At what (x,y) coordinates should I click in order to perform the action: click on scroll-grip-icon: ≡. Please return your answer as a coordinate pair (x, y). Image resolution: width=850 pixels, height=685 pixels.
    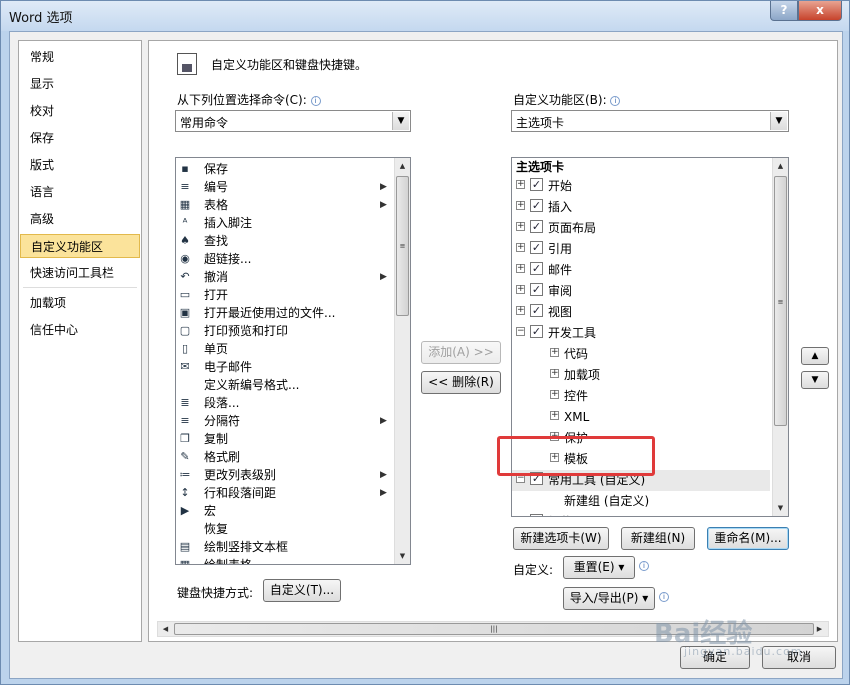
    Looking at the image, I should click on (780, 302).